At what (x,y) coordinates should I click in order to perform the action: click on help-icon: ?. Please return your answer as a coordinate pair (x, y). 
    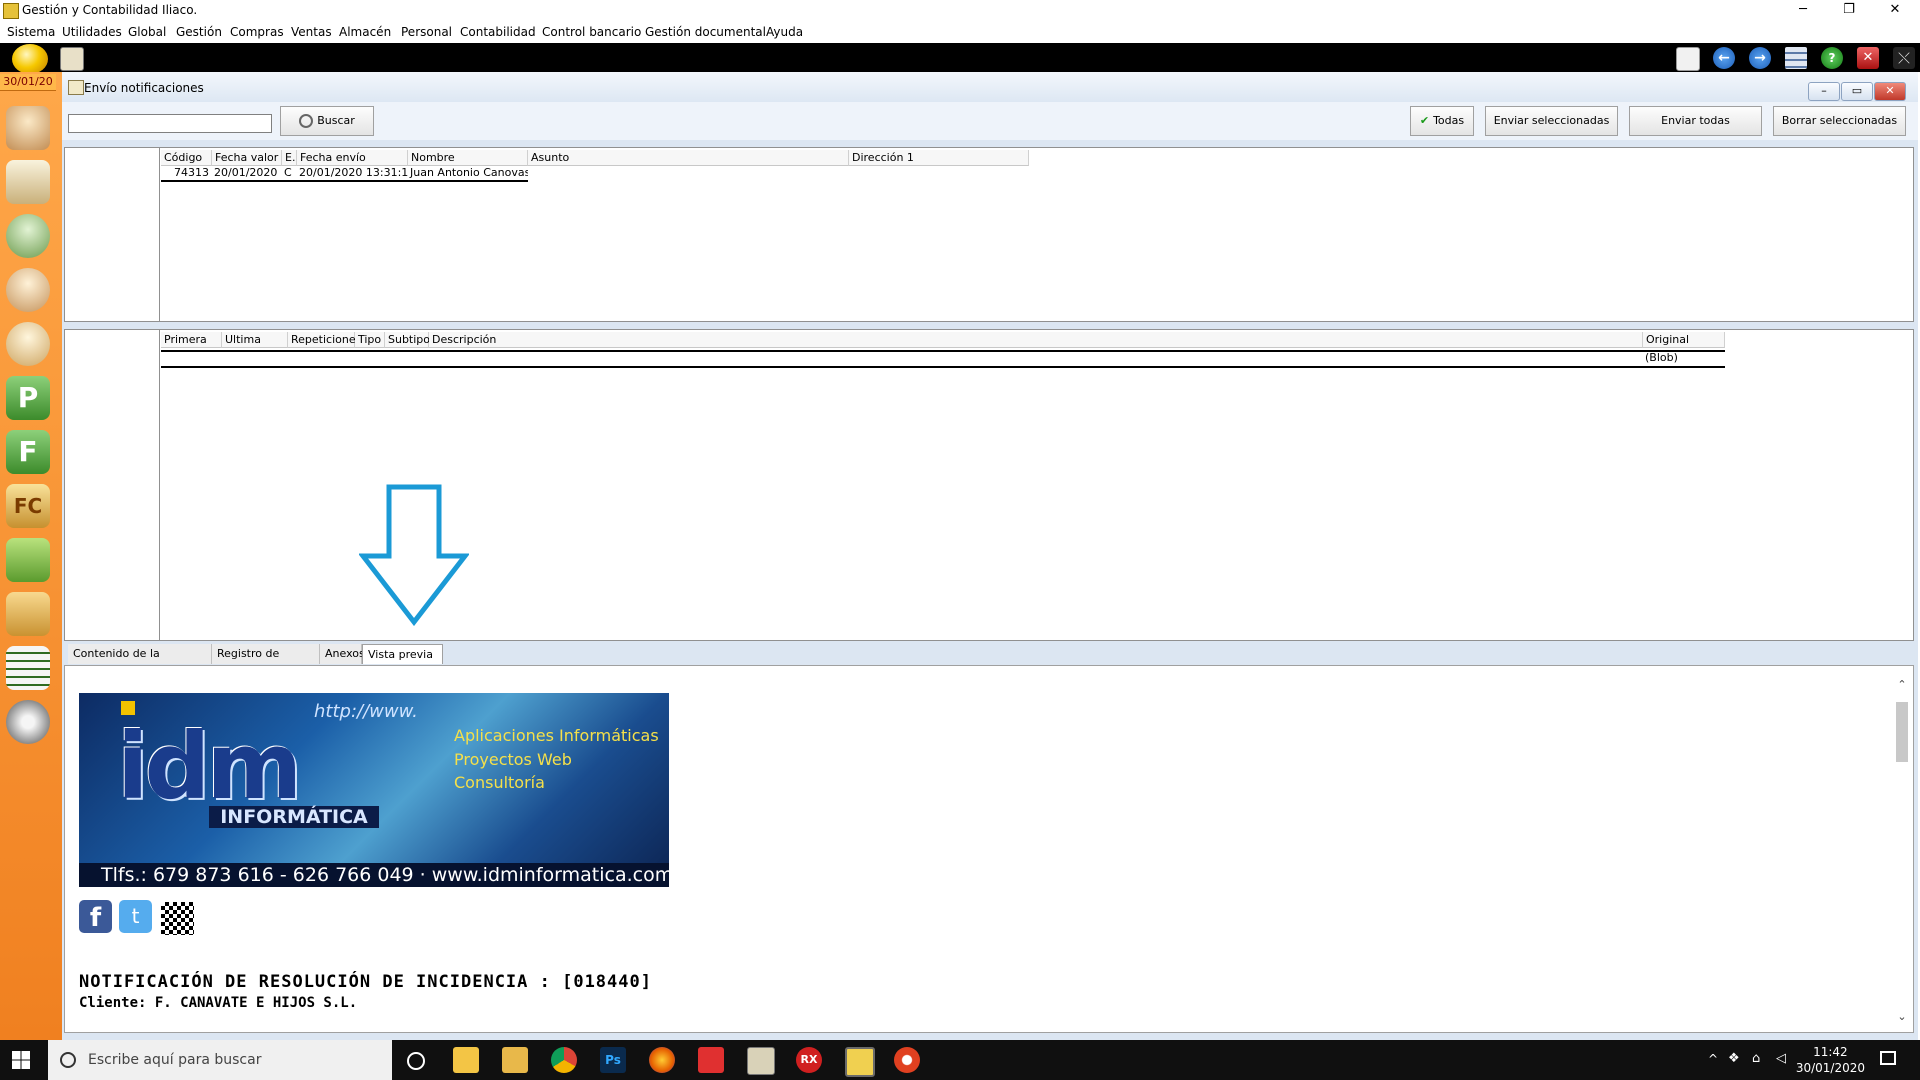
    Looking at the image, I should click on (1832, 58).